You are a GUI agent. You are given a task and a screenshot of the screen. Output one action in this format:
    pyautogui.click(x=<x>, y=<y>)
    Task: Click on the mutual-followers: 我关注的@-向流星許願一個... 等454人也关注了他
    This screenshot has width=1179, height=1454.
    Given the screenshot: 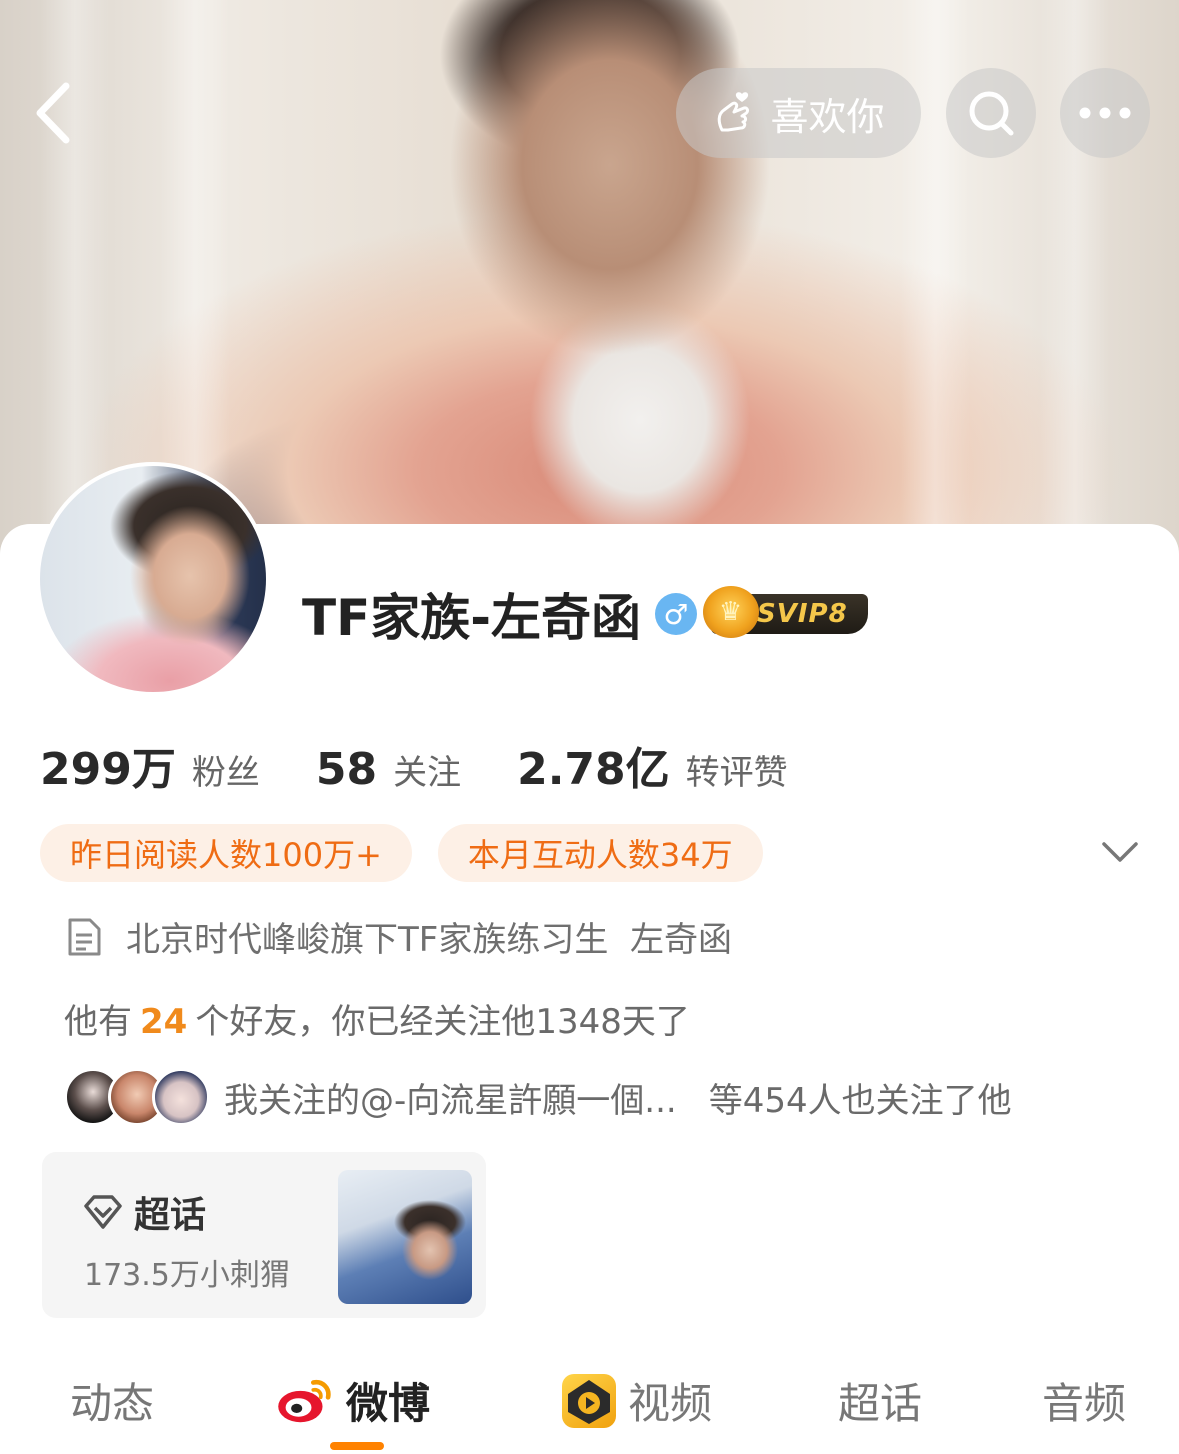 What is the action you would take?
    pyautogui.click(x=538, y=1097)
    